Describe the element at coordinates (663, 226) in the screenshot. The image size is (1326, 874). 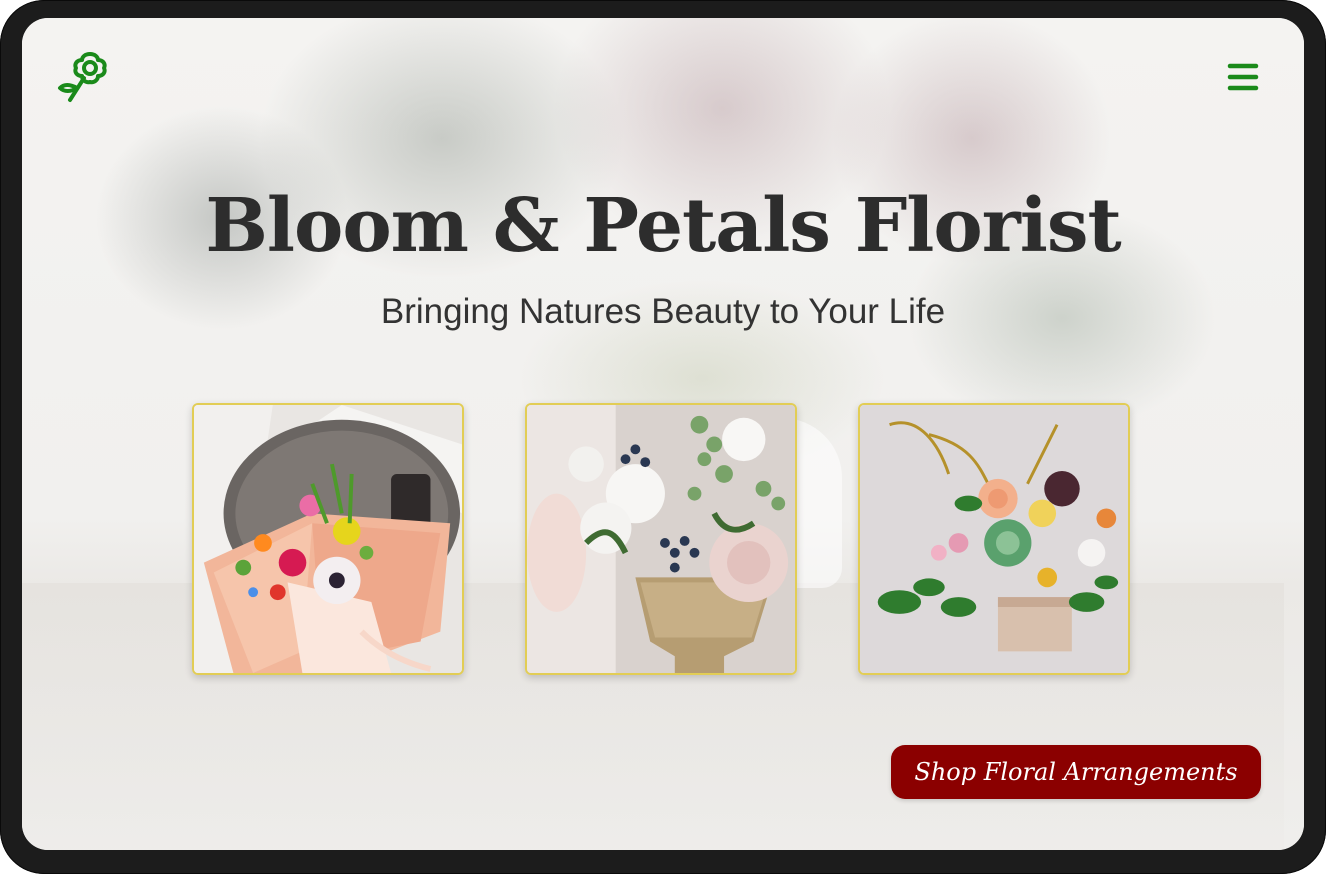
I see `page-title: Bloom & Petals Florist` at that location.